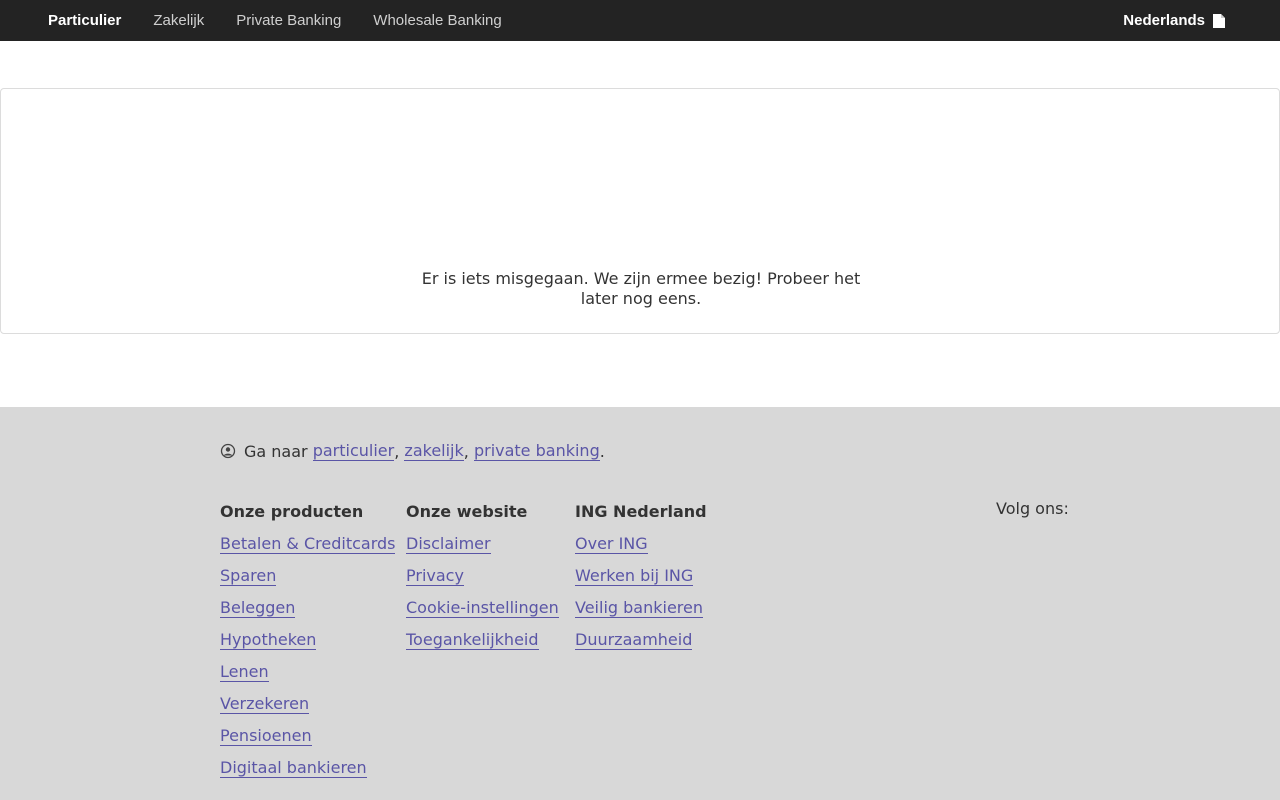 This screenshot has height=800, width=1280. I want to click on footer-link: Pensioenen, so click(266, 736).